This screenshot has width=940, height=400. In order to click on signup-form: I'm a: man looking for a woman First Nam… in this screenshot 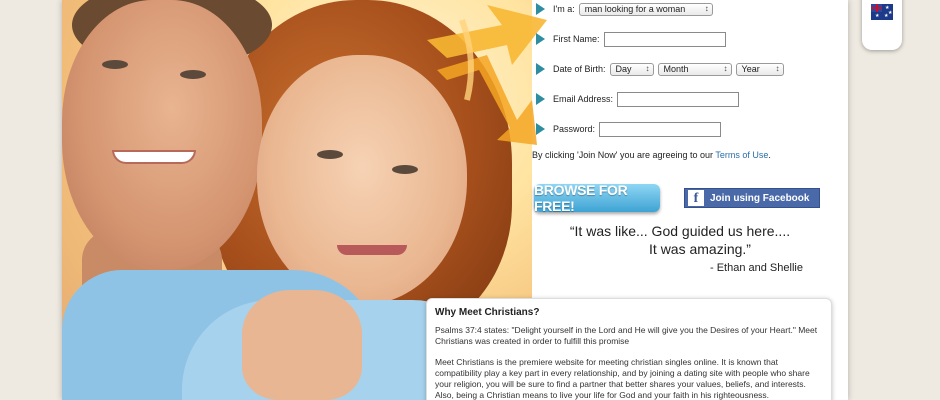, I will do `click(627, 87)`.